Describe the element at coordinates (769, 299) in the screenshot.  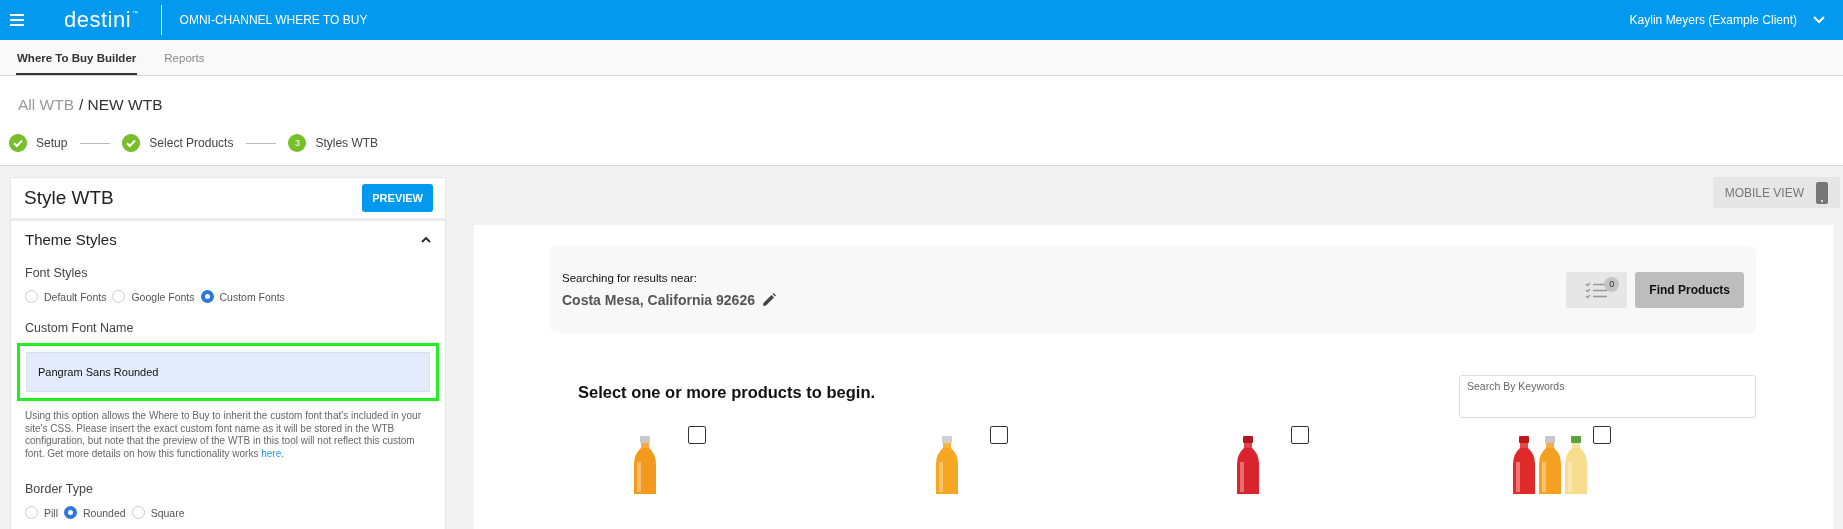
I see `pencil-icon` at that location.